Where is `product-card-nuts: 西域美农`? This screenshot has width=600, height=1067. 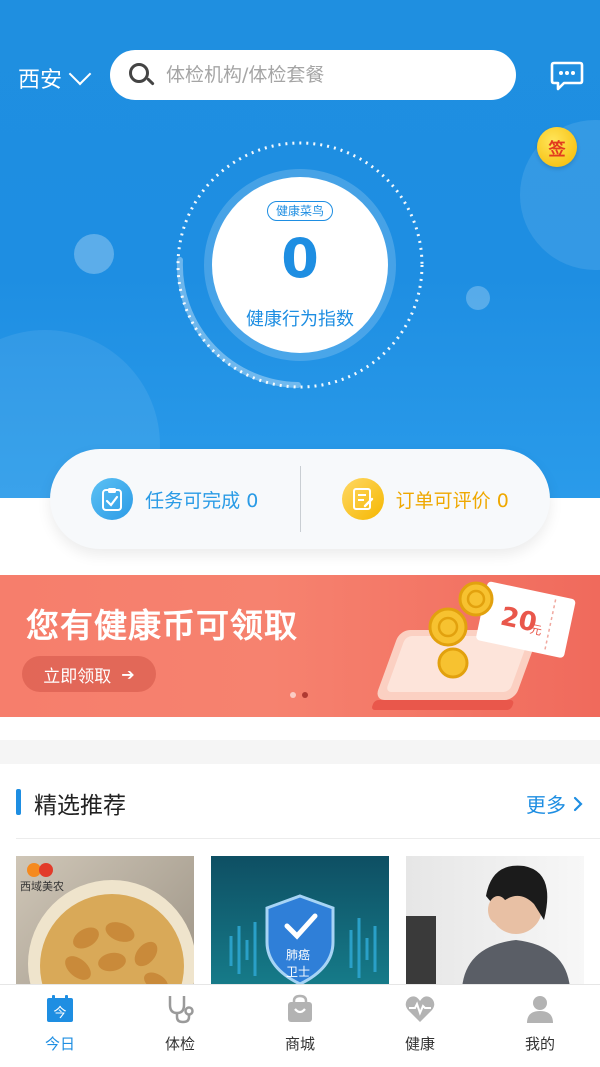 product-card-nuts: 西域美农 is located at coordinates (105, 922).